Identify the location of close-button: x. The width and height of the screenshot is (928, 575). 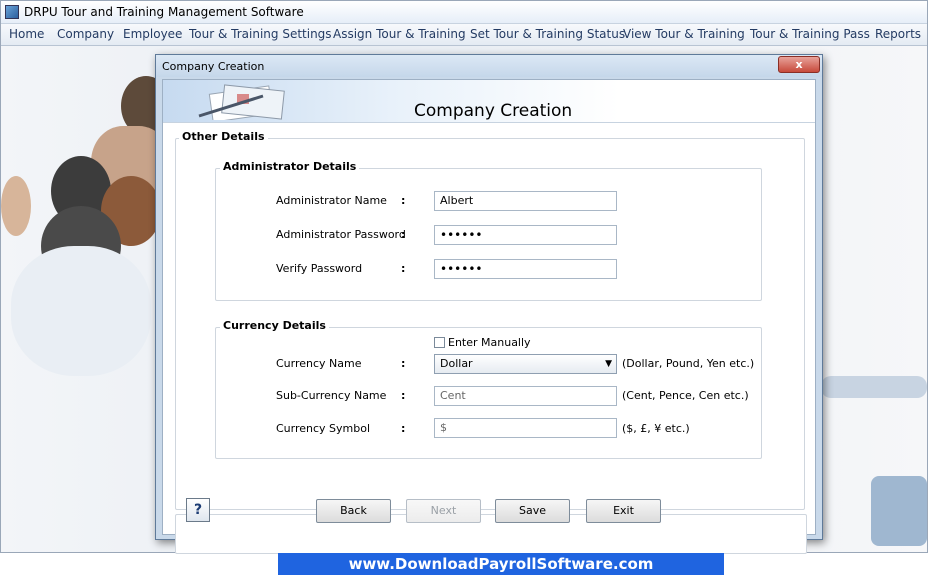
(799, 64).